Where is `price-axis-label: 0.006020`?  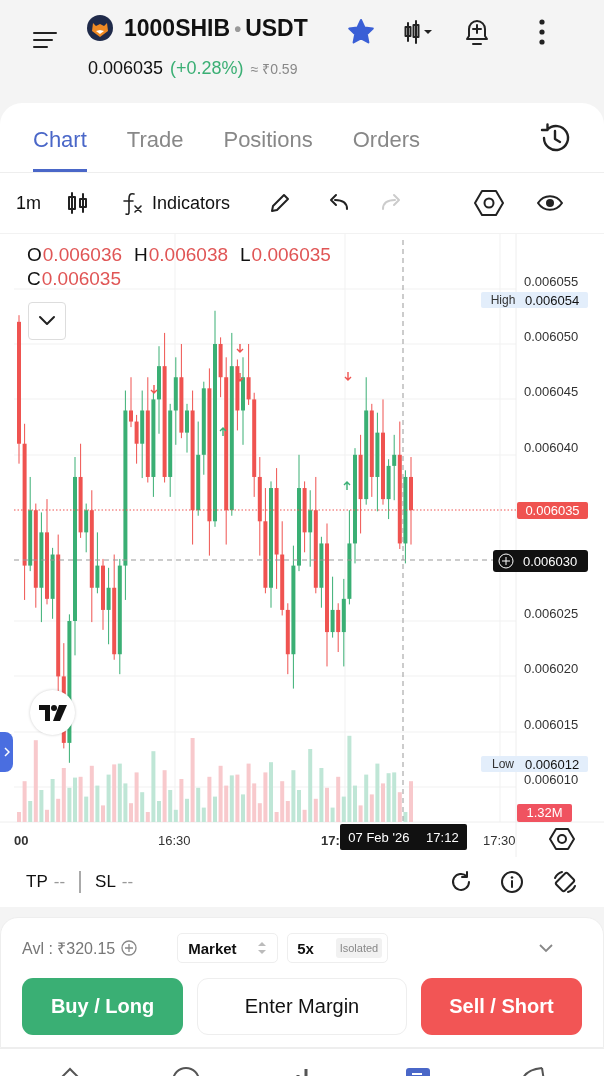 price-axis-label: 0.006020 is located at coordinates (551, 668).